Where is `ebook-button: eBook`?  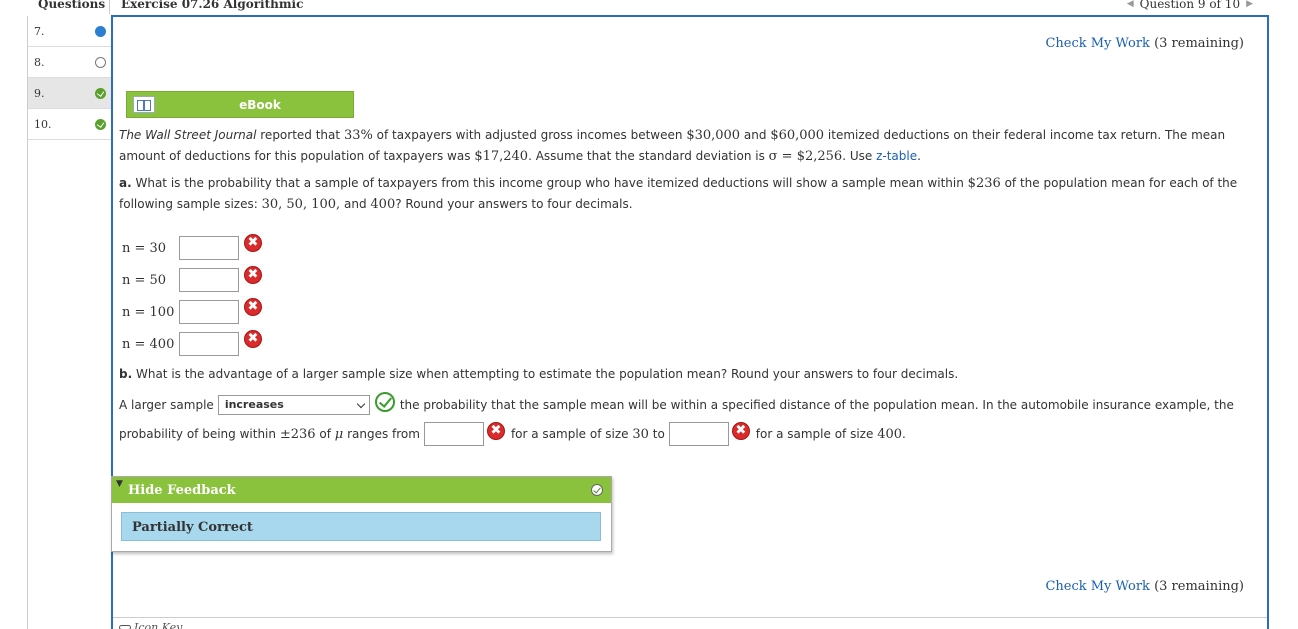
ebook-button: eBook is located at coordinates (240, 104).